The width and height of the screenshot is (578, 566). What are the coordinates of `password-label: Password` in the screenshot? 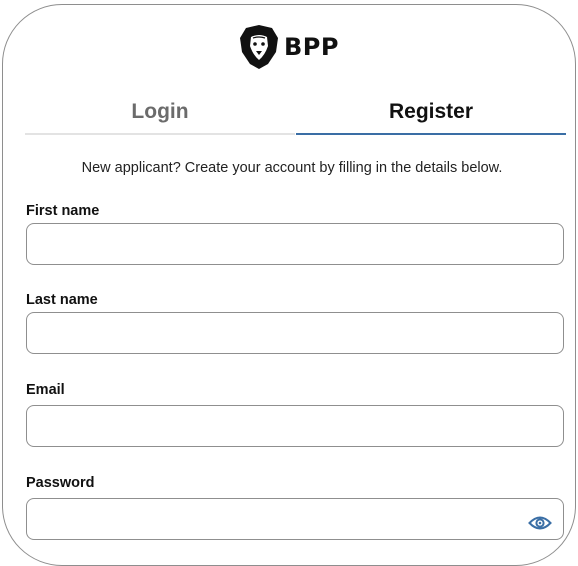 It's located at (60, 483).